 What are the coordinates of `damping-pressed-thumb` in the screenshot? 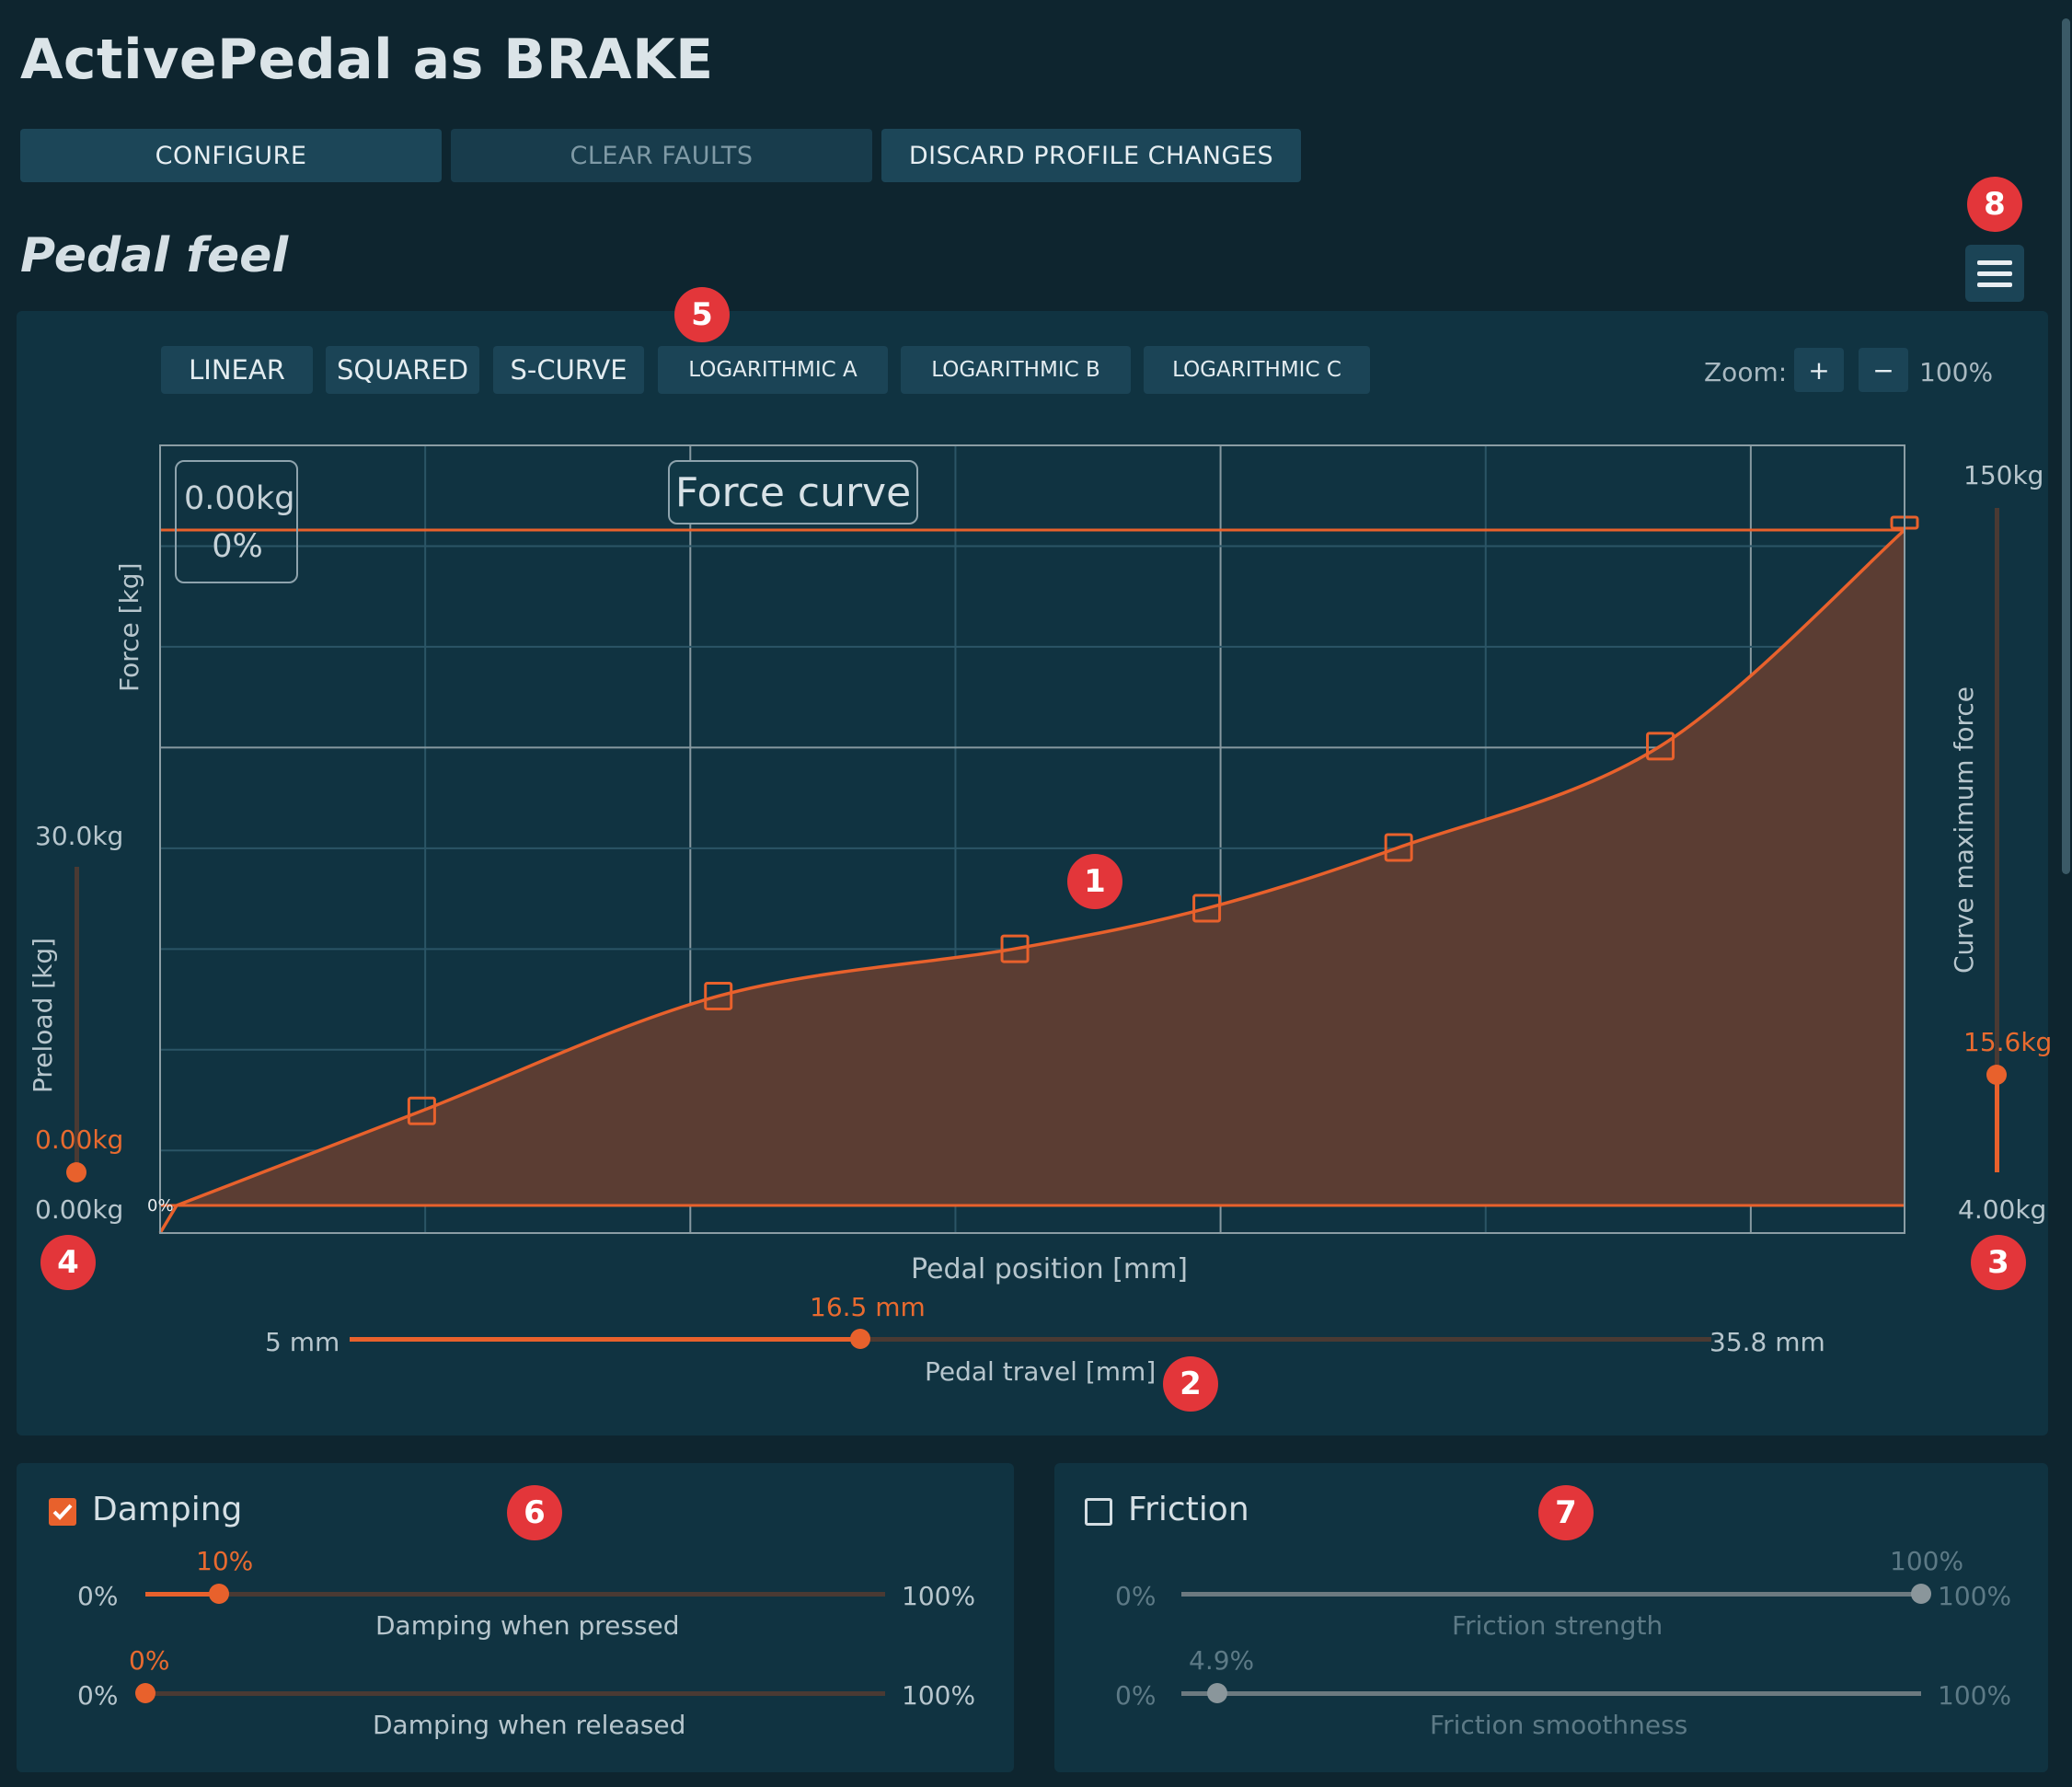 It's located at (219, 1594).